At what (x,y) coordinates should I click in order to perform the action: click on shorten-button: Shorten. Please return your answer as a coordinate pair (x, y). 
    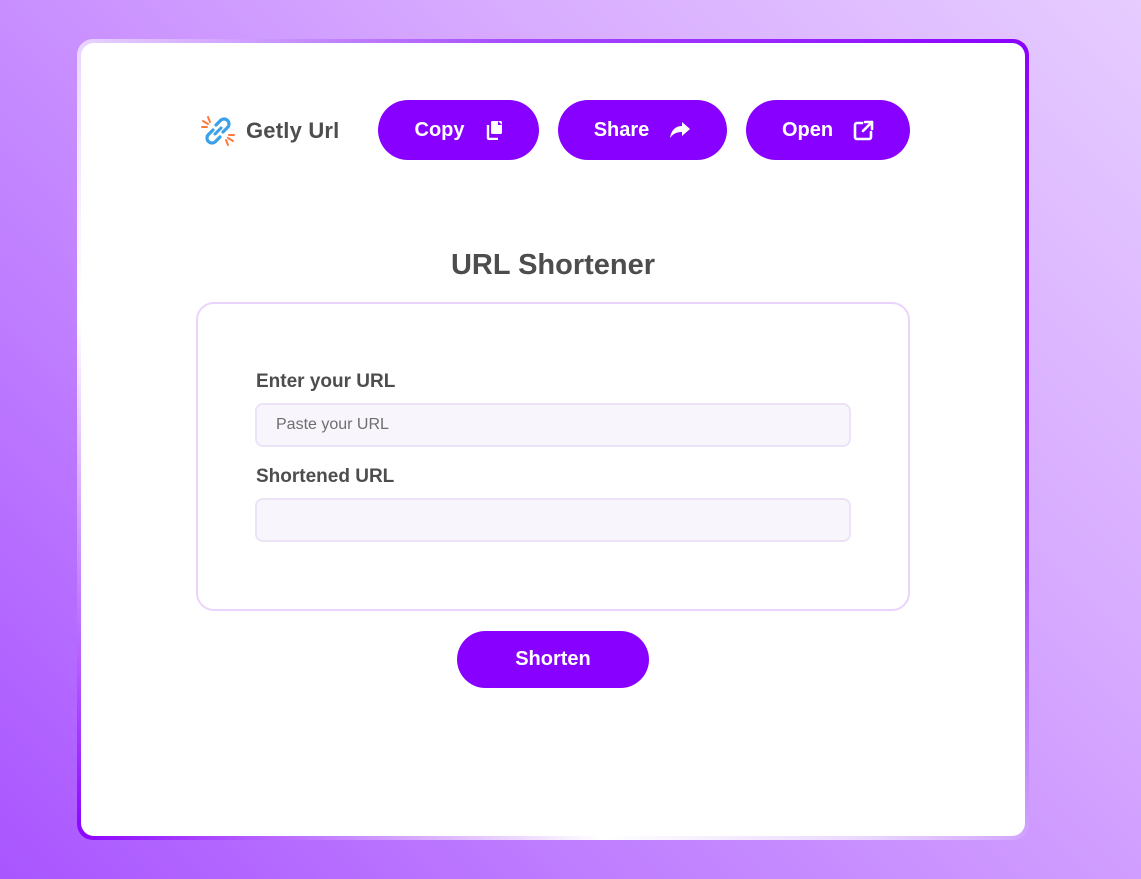
    Looking at the image, I should click on (553, 659).